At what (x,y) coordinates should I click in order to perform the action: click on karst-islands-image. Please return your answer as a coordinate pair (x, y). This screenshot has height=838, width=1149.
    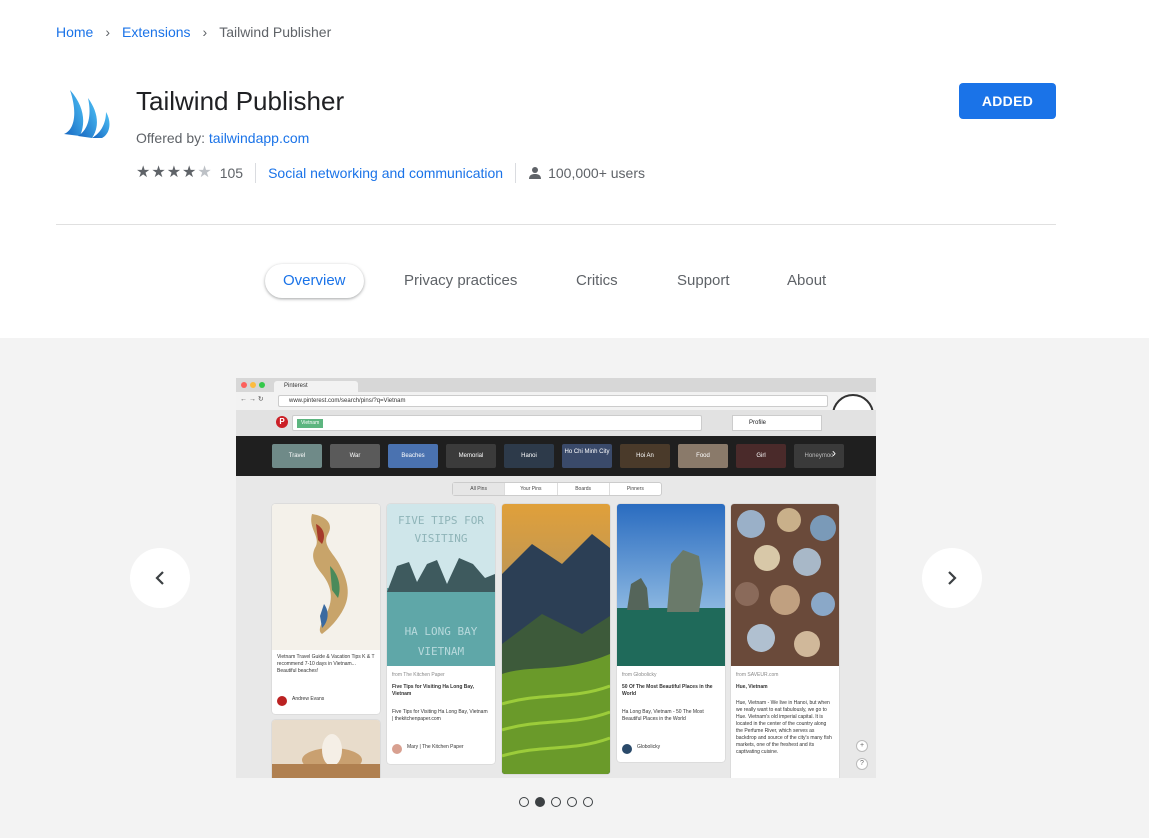
    Looking at the image, I should click on (671, 585).